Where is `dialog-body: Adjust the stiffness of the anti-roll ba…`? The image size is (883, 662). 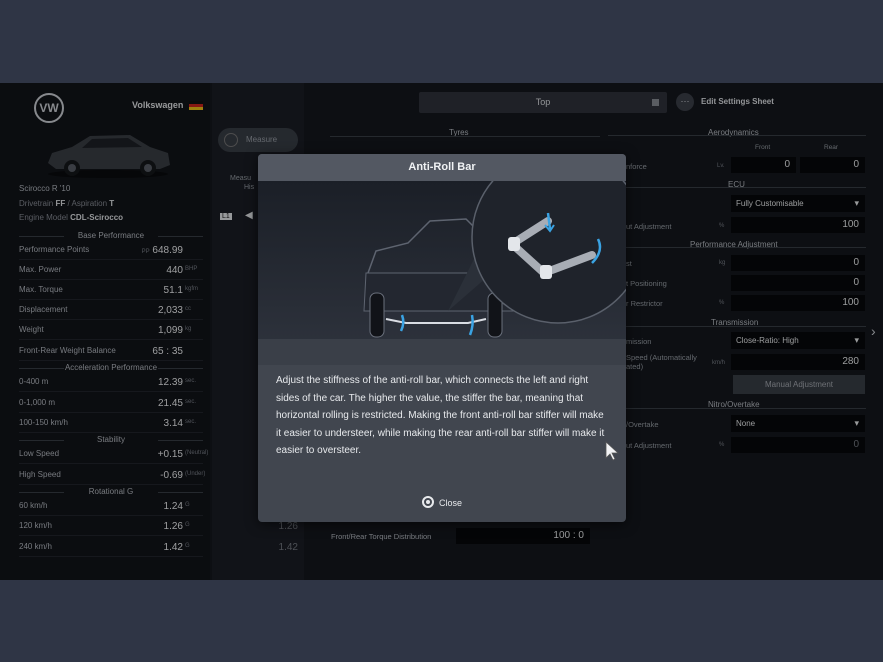
dialog-body: Adjust the stiffness of the anti-roll ba… is located at coordinates (440, 415).